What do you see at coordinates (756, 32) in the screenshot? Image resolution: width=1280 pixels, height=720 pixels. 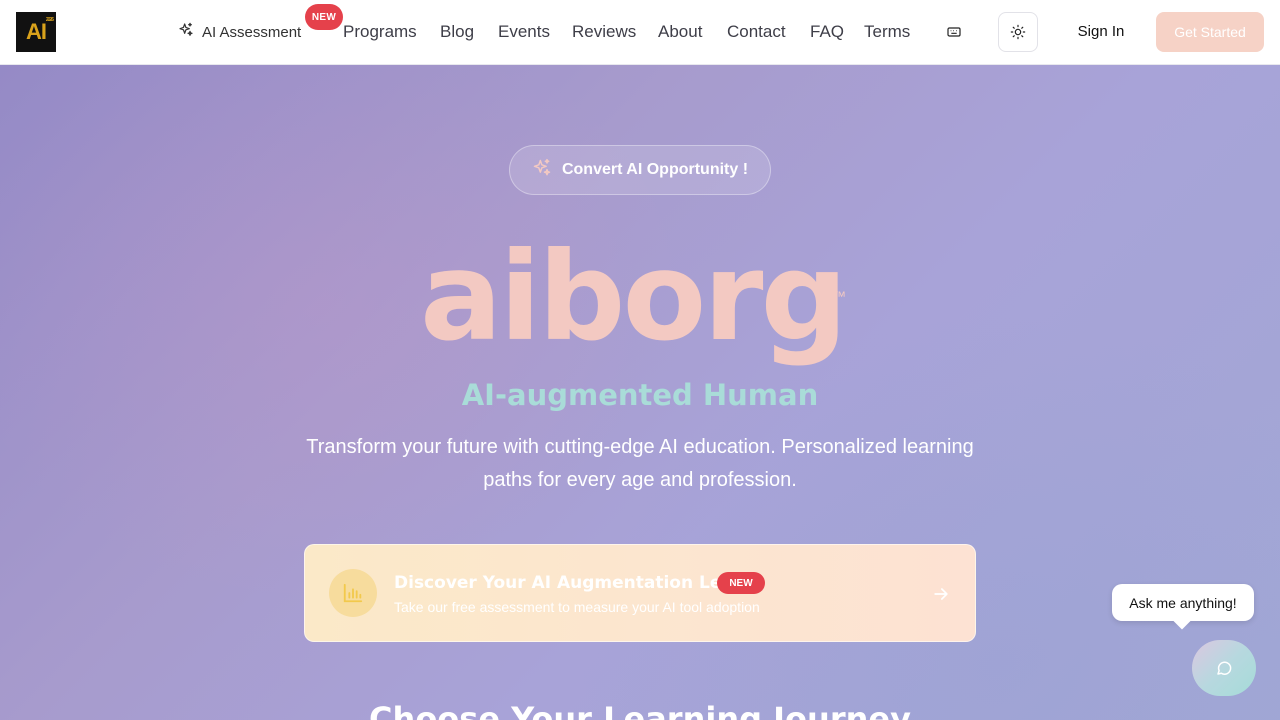 I see `nav-contact: Contact` at bounding box center [756, 32].